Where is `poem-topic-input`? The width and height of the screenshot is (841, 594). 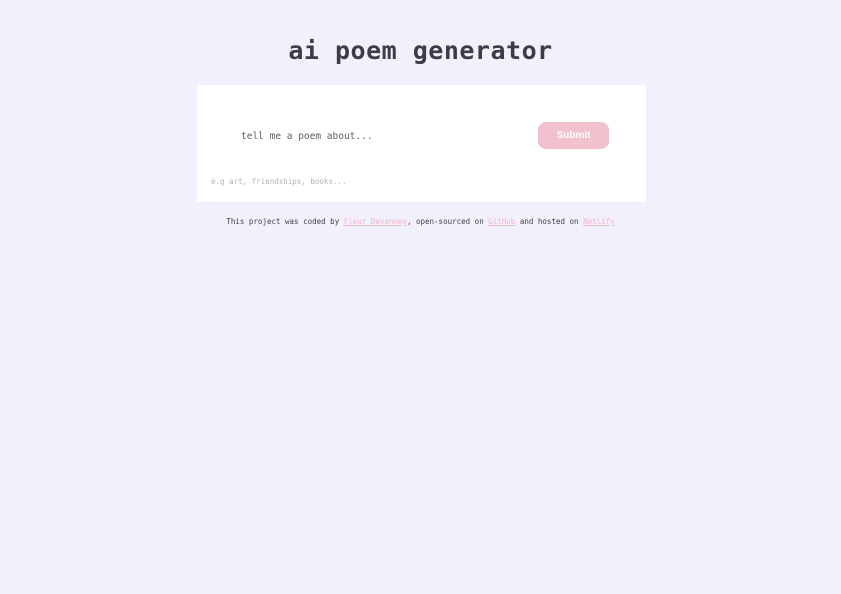 poem-topic-input is located at coordinates (375, 136).